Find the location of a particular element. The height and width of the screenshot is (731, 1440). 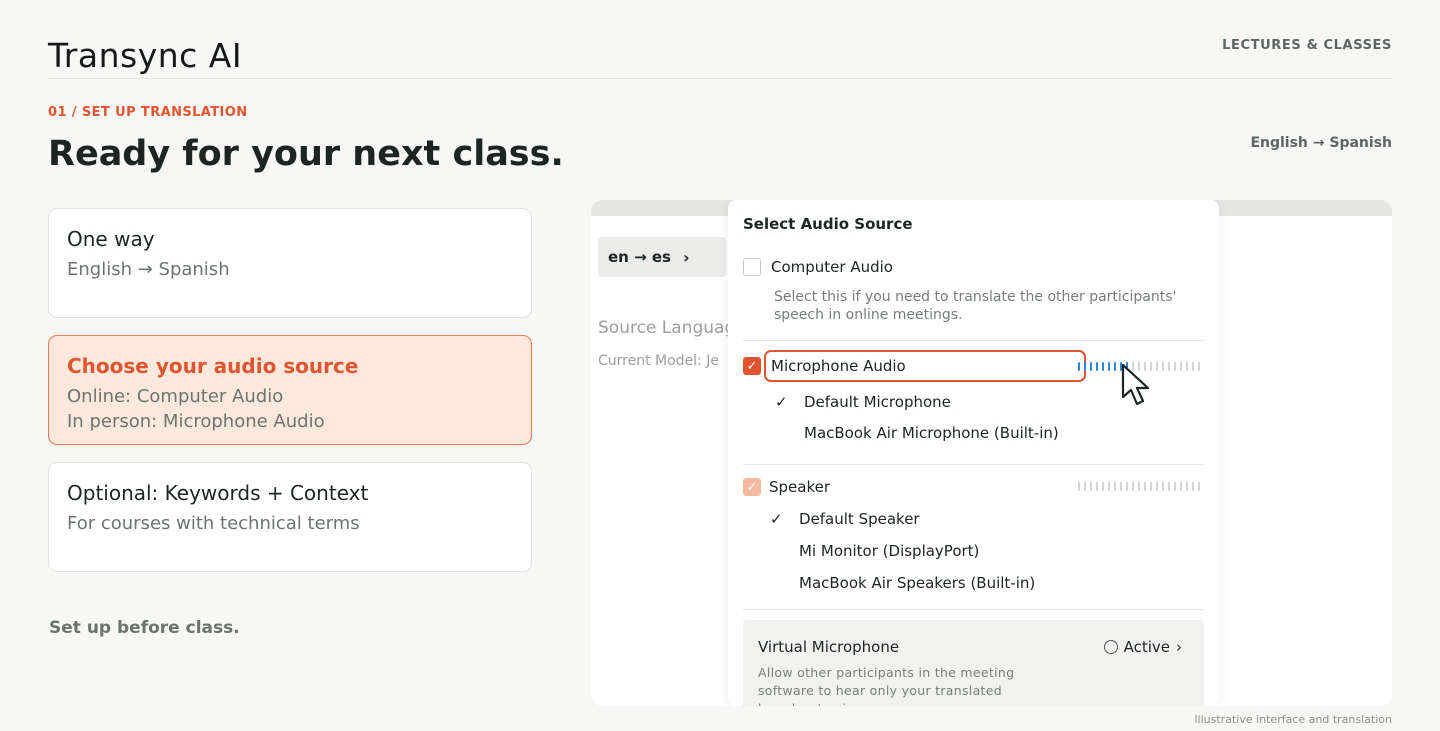

current-model-label: Current Model: Je is located at coordinates (658, 361).